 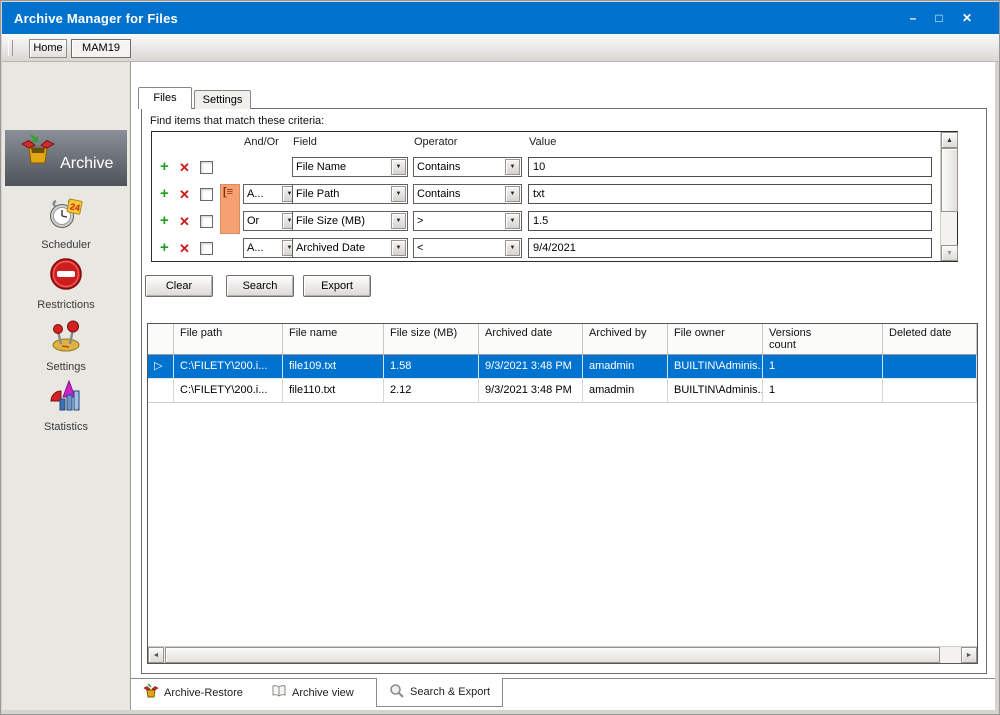 I want to click on column-header: File size (MB), so click(x=431, y=339).